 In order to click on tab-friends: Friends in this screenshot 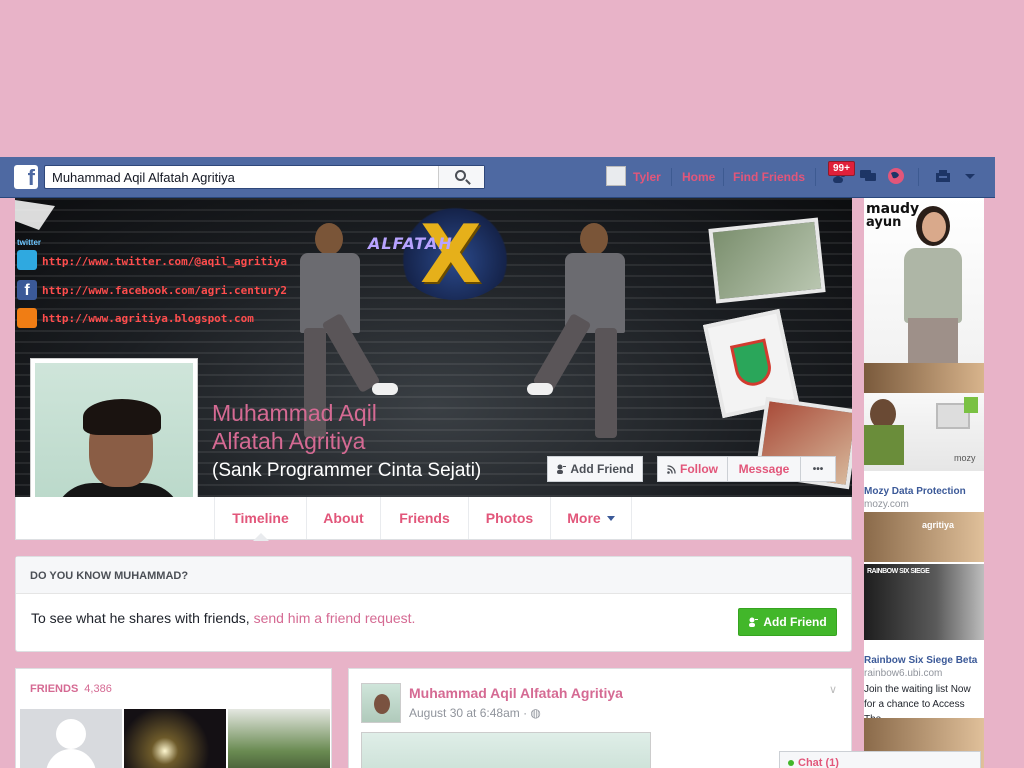, I will do `click(424, 518)`.